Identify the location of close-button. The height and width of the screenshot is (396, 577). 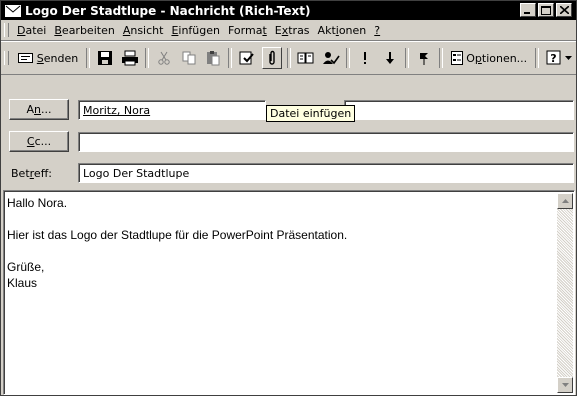
(564, 10).